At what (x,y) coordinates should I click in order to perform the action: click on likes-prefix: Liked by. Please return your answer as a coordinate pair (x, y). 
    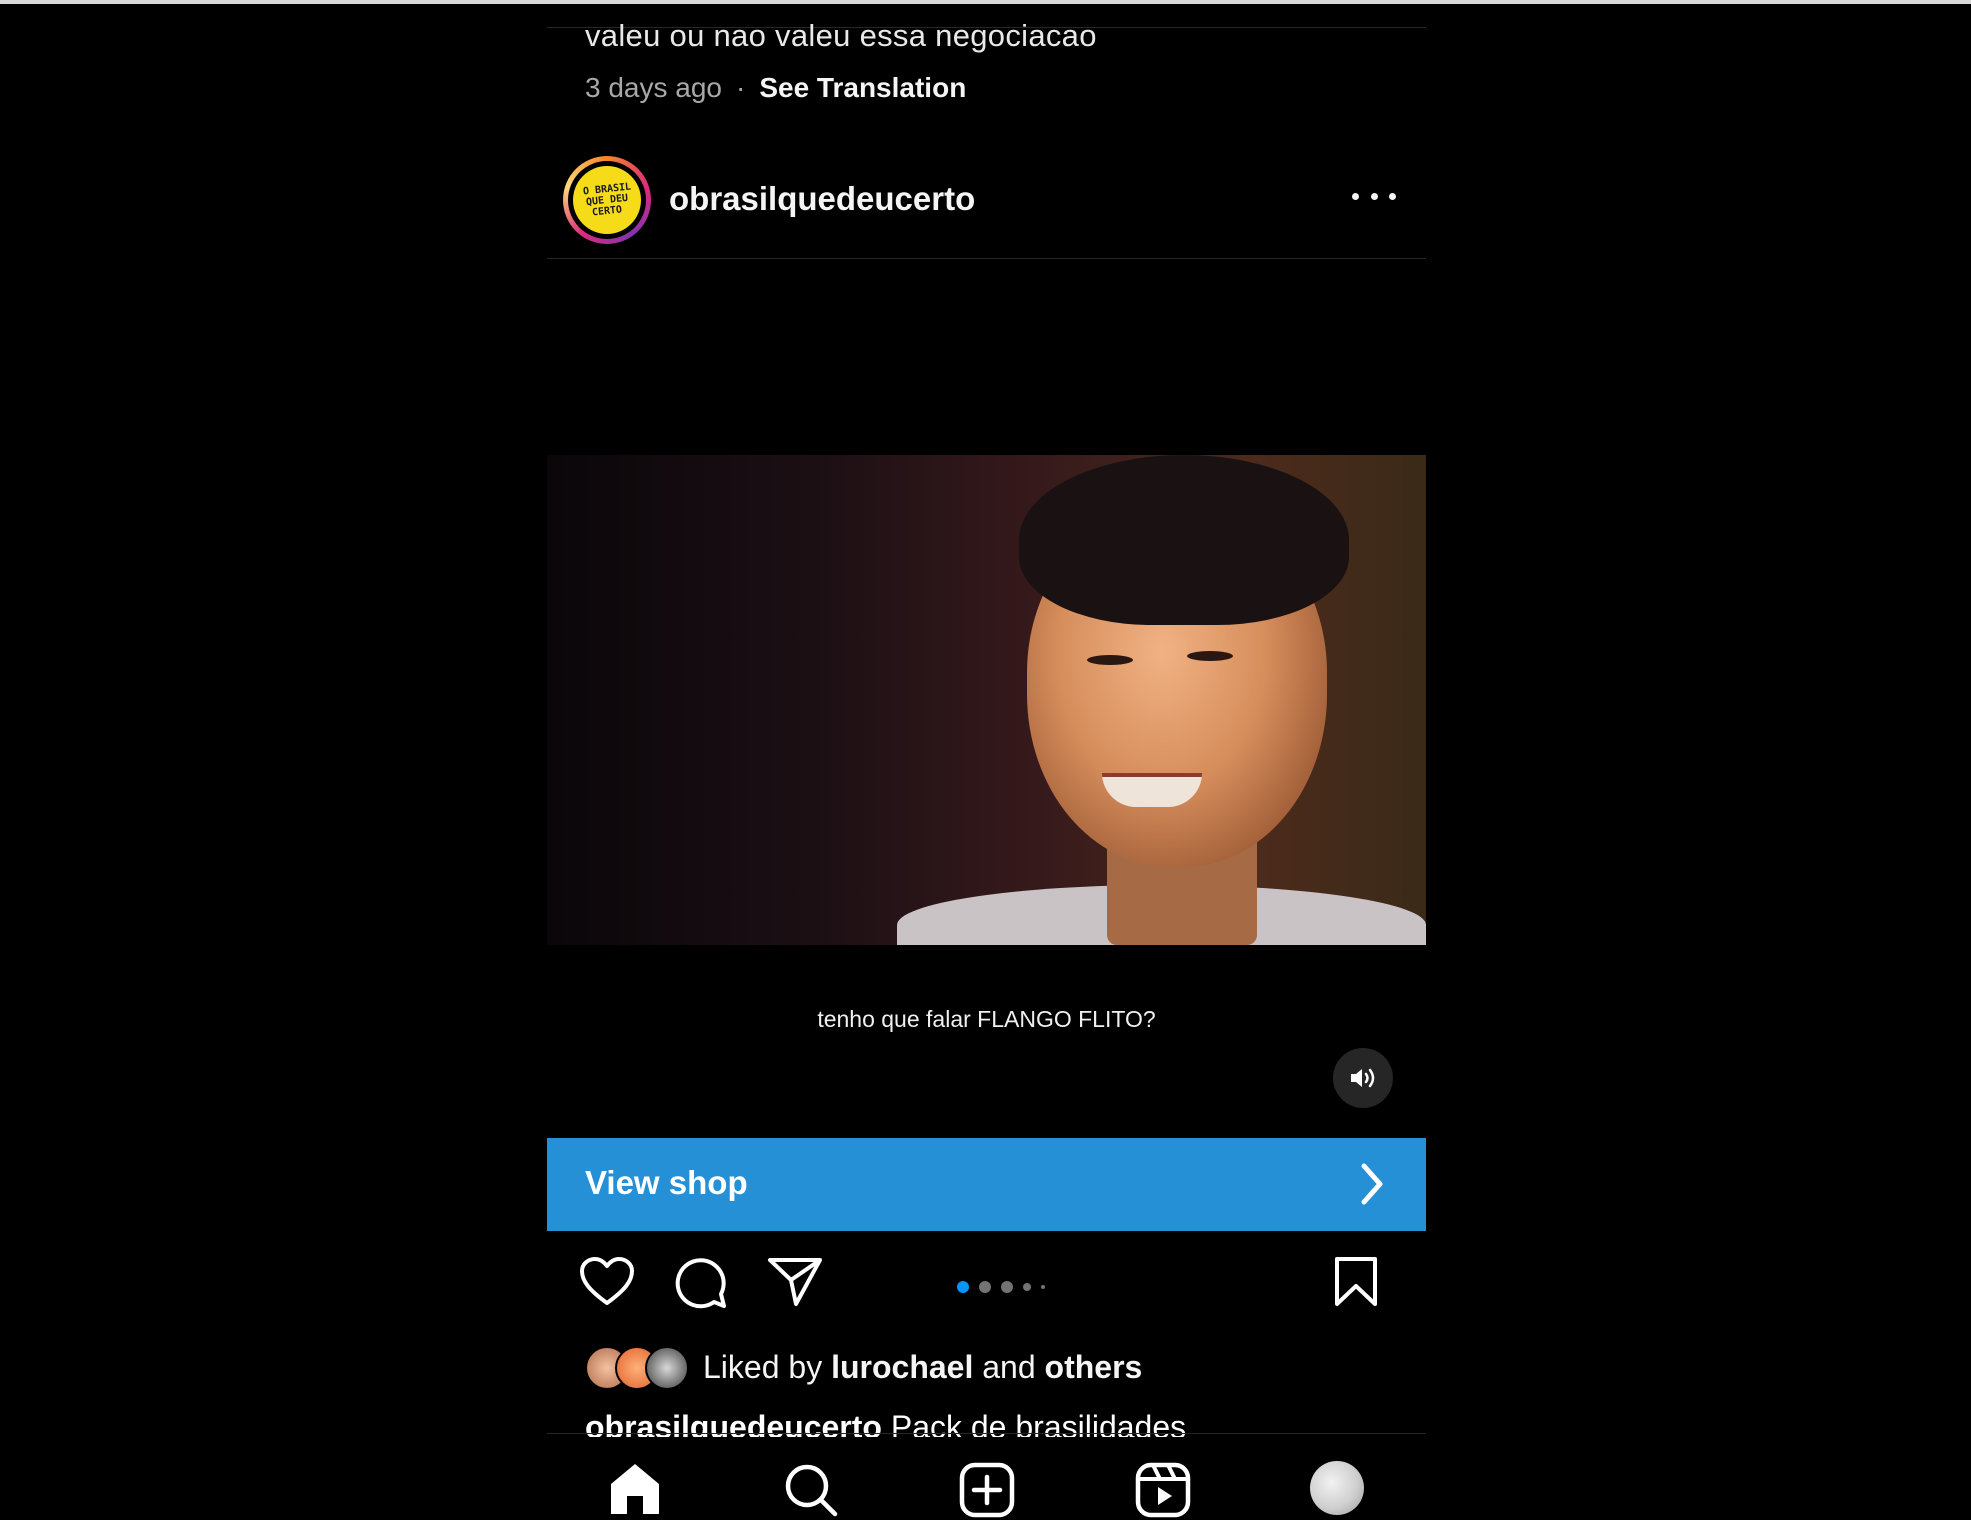
    Looking at the image, I should click on (763, 1366).